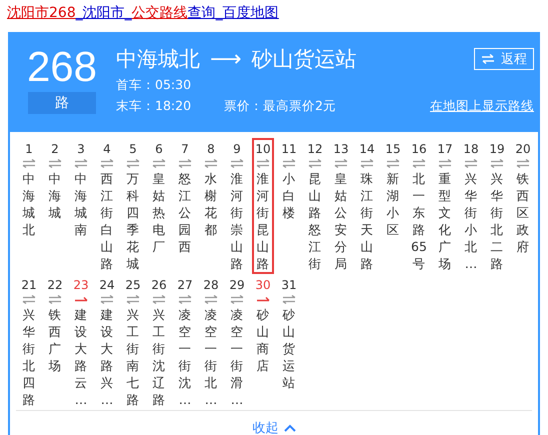  Describe the element at coordinates (107, 221) in the screenshot. I see `station-name: 西江街白山路` at that location.